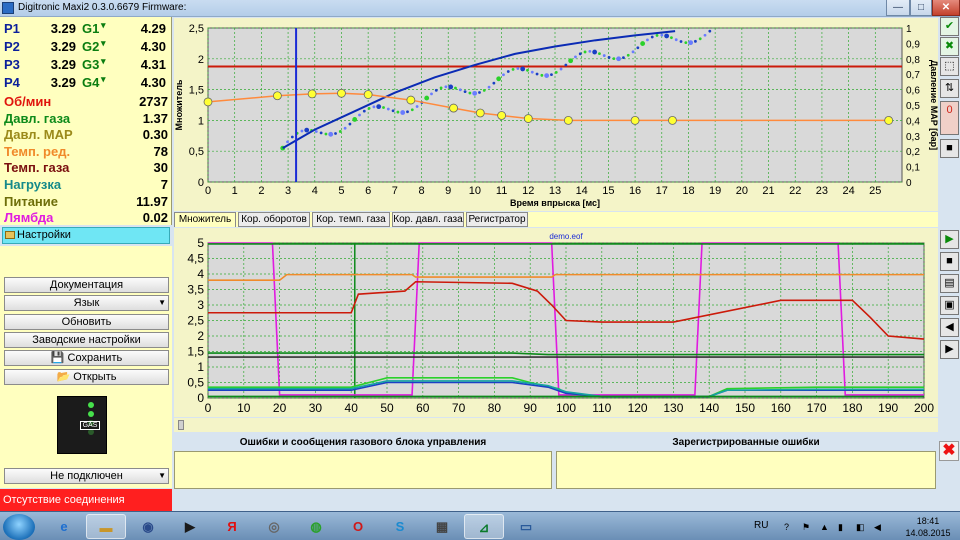 Image resolution: width=960 pixels, height=540 pixels. What do you see at coordinates (928, 527) in the screenshot?
I see `clock: 18:41 14.08.2015` at bounding box center [928, 527].